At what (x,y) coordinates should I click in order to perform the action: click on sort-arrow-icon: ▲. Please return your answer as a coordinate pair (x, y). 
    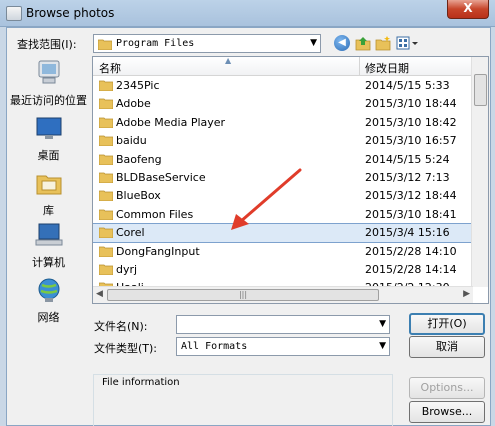
    Looking at the image, I should click on (228, 60).